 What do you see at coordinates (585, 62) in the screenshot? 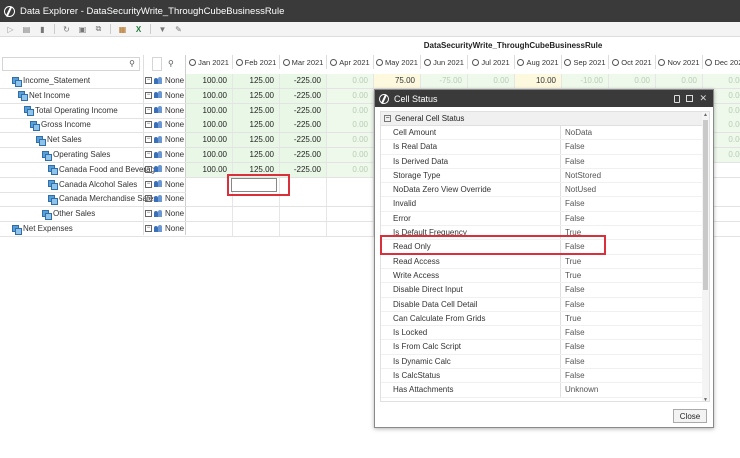
I see `column-header: Sep 2021` at bounding box center [585, 62].